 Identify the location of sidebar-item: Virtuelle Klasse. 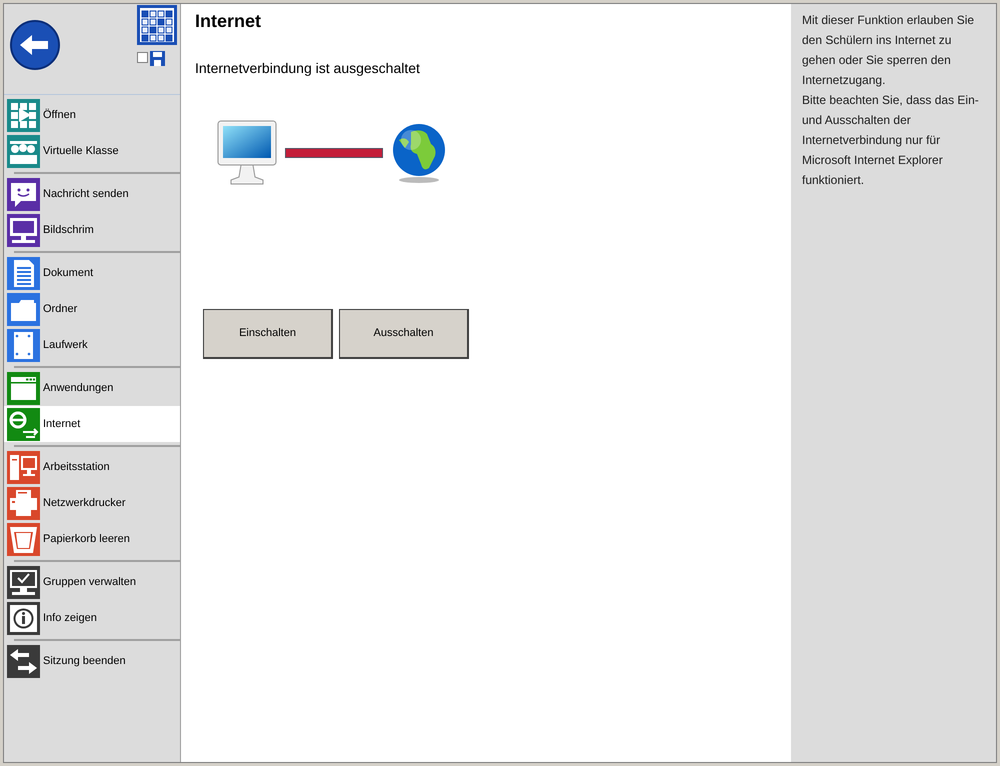
(92, 151).